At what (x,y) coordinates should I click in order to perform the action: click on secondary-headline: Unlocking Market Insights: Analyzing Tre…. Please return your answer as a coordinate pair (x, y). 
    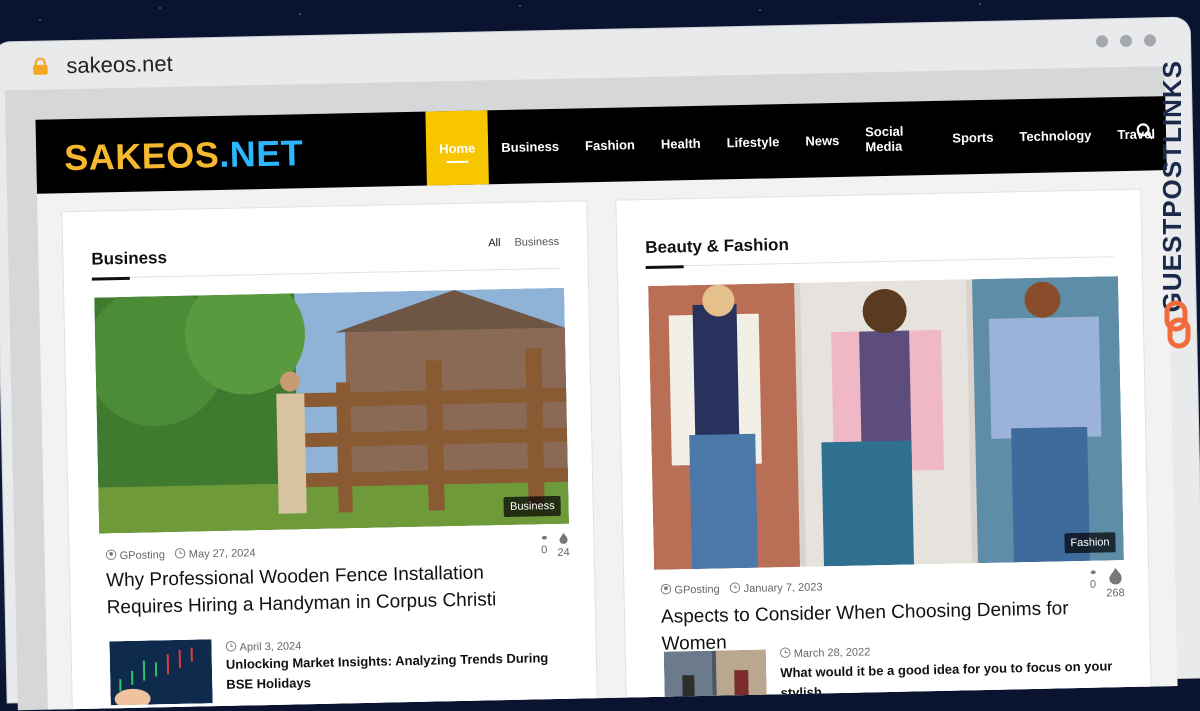
    Looking at the image, I should click on (396, 671).